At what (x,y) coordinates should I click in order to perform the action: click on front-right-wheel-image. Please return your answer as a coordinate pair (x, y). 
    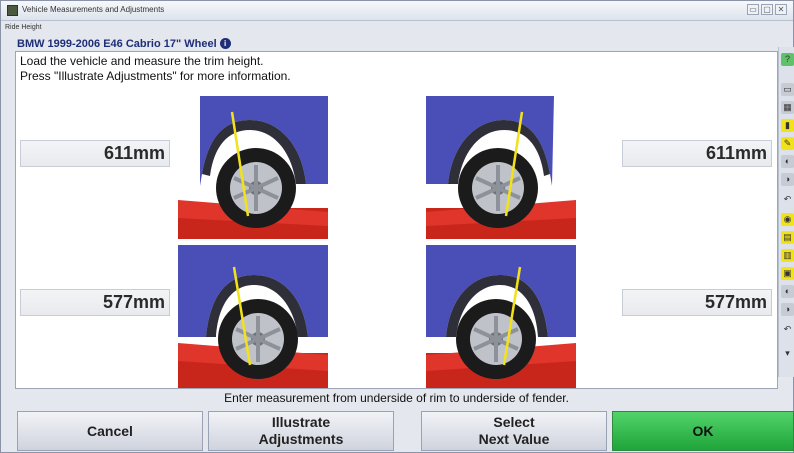
    Looking at the image, I should click on (501, 167).